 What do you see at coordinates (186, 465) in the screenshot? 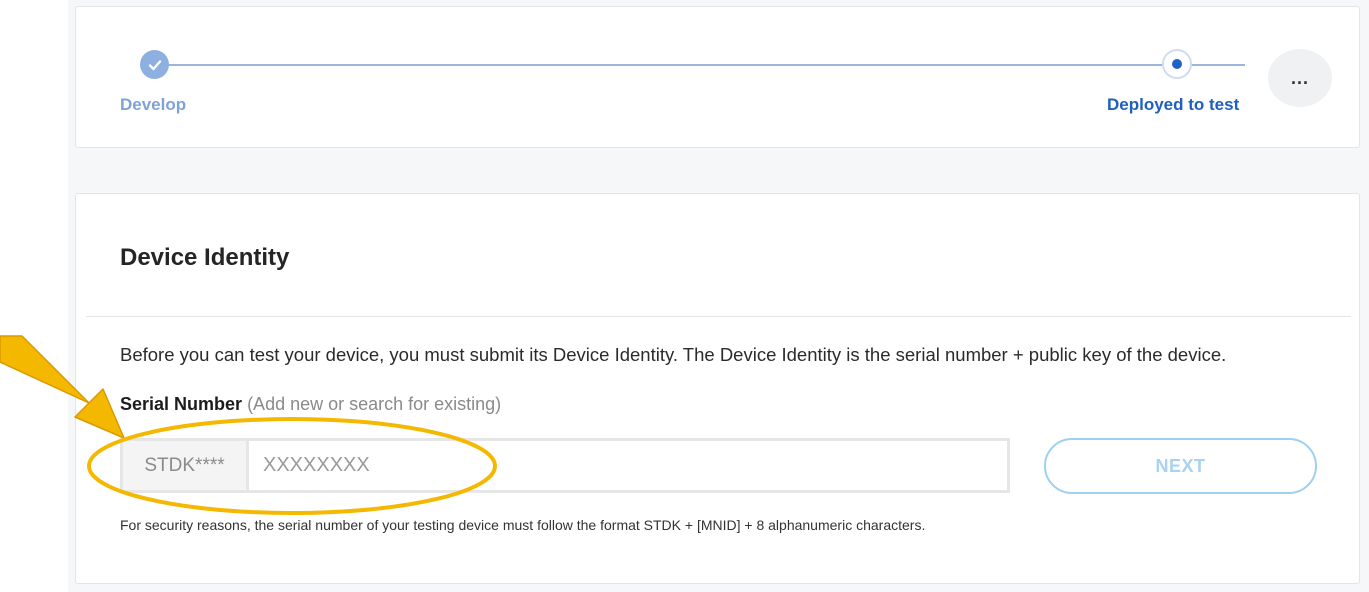
I see `serial-prefix: STDK****` at bounding box center [186, 465].